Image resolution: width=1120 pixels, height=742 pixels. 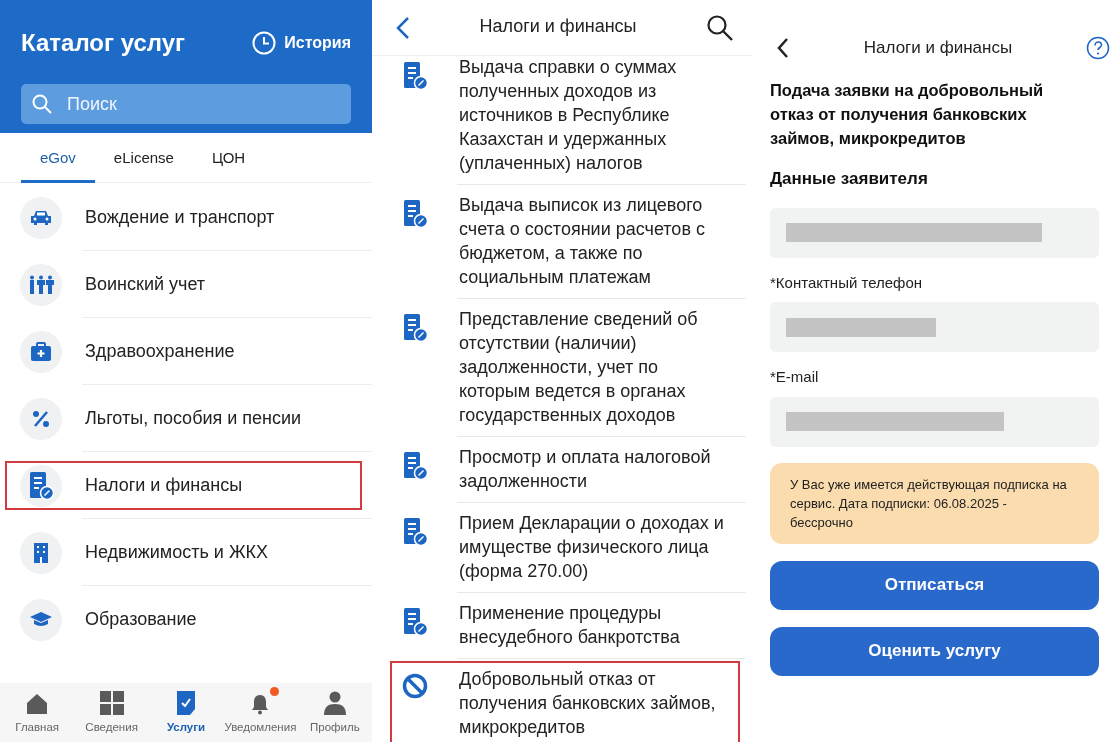 I want to click on building-icon, so click(x=41, y=552).